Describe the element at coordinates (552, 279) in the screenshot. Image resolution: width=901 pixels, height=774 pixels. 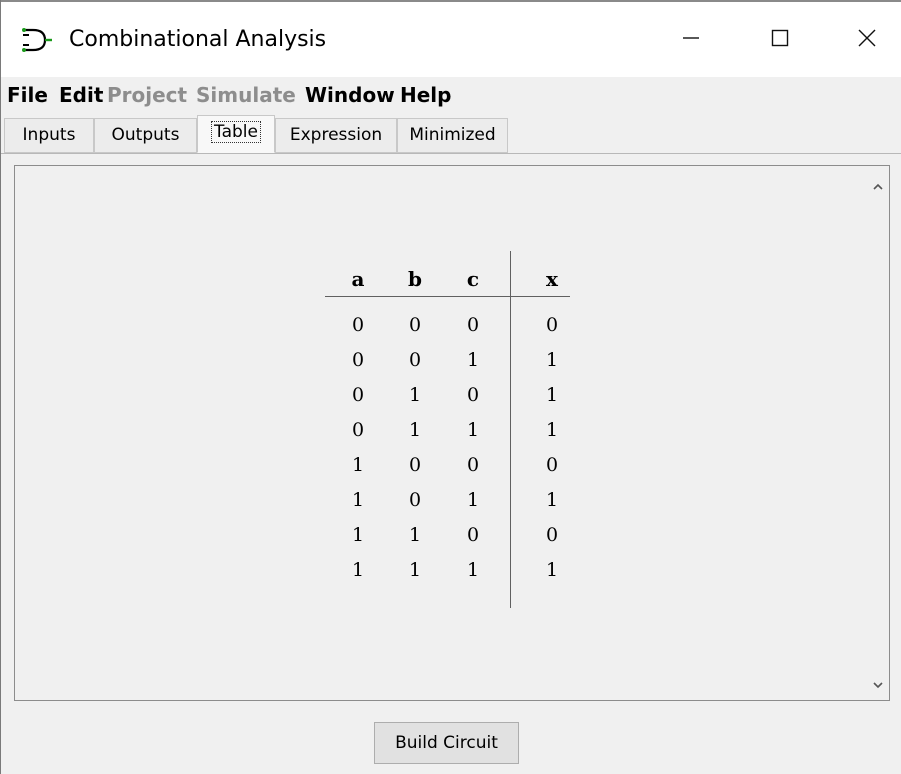
I see `header-output-x: x` at that location.